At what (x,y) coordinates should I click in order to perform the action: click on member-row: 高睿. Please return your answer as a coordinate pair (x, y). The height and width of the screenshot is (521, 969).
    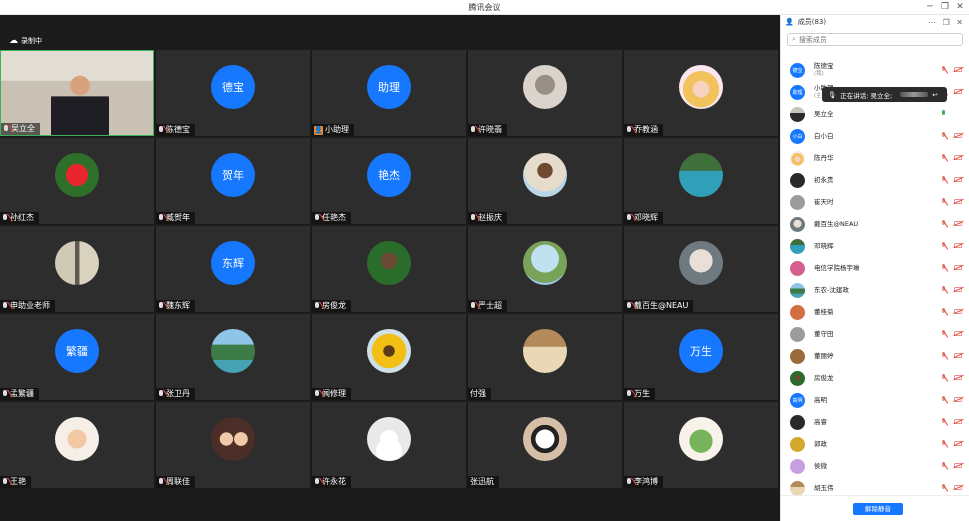
    Looking at the image, I should click on (875, 422).